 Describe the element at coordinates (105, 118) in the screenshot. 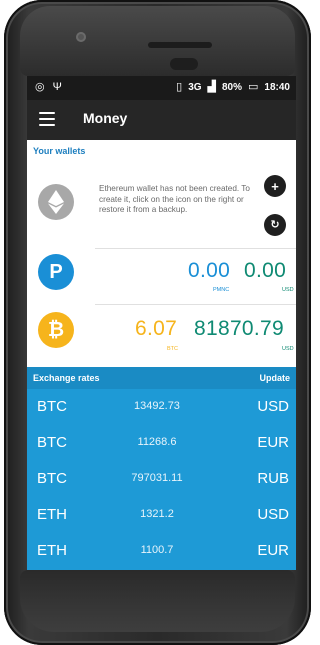

I see `page-title: Money` at that location.